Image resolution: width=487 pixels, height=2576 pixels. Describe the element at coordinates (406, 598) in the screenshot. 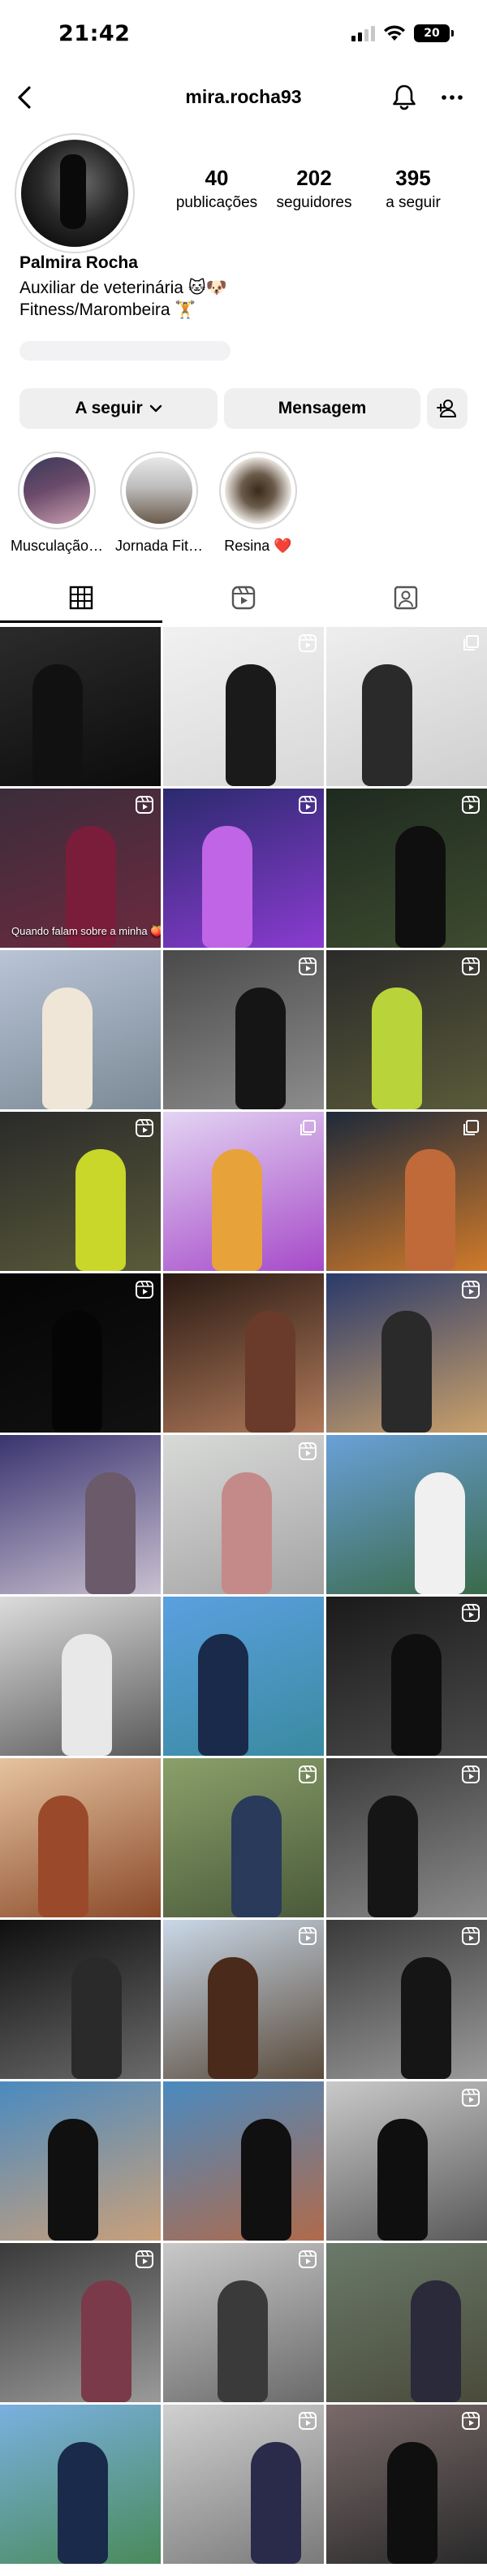

I see `tab-tagged` at that location.